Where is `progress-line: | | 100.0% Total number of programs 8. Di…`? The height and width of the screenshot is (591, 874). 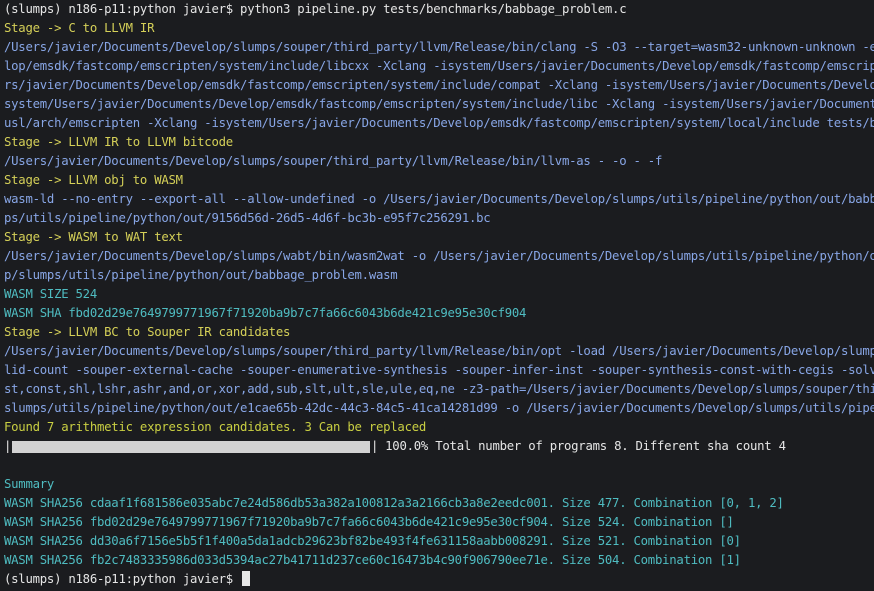 progress-line: | | 100.0% Total number of programs 8. Di… is located at coordinates (439, 446).